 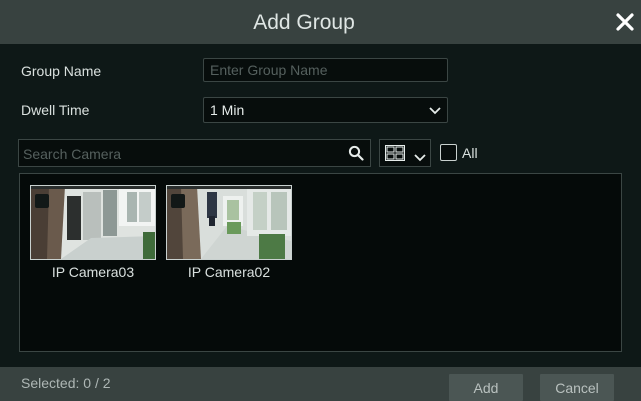 What do you see at coordinates (66, 383) in the screenshot?
I see `selected-count: Selected: 0 / 2` at bounding box center [66, 383].